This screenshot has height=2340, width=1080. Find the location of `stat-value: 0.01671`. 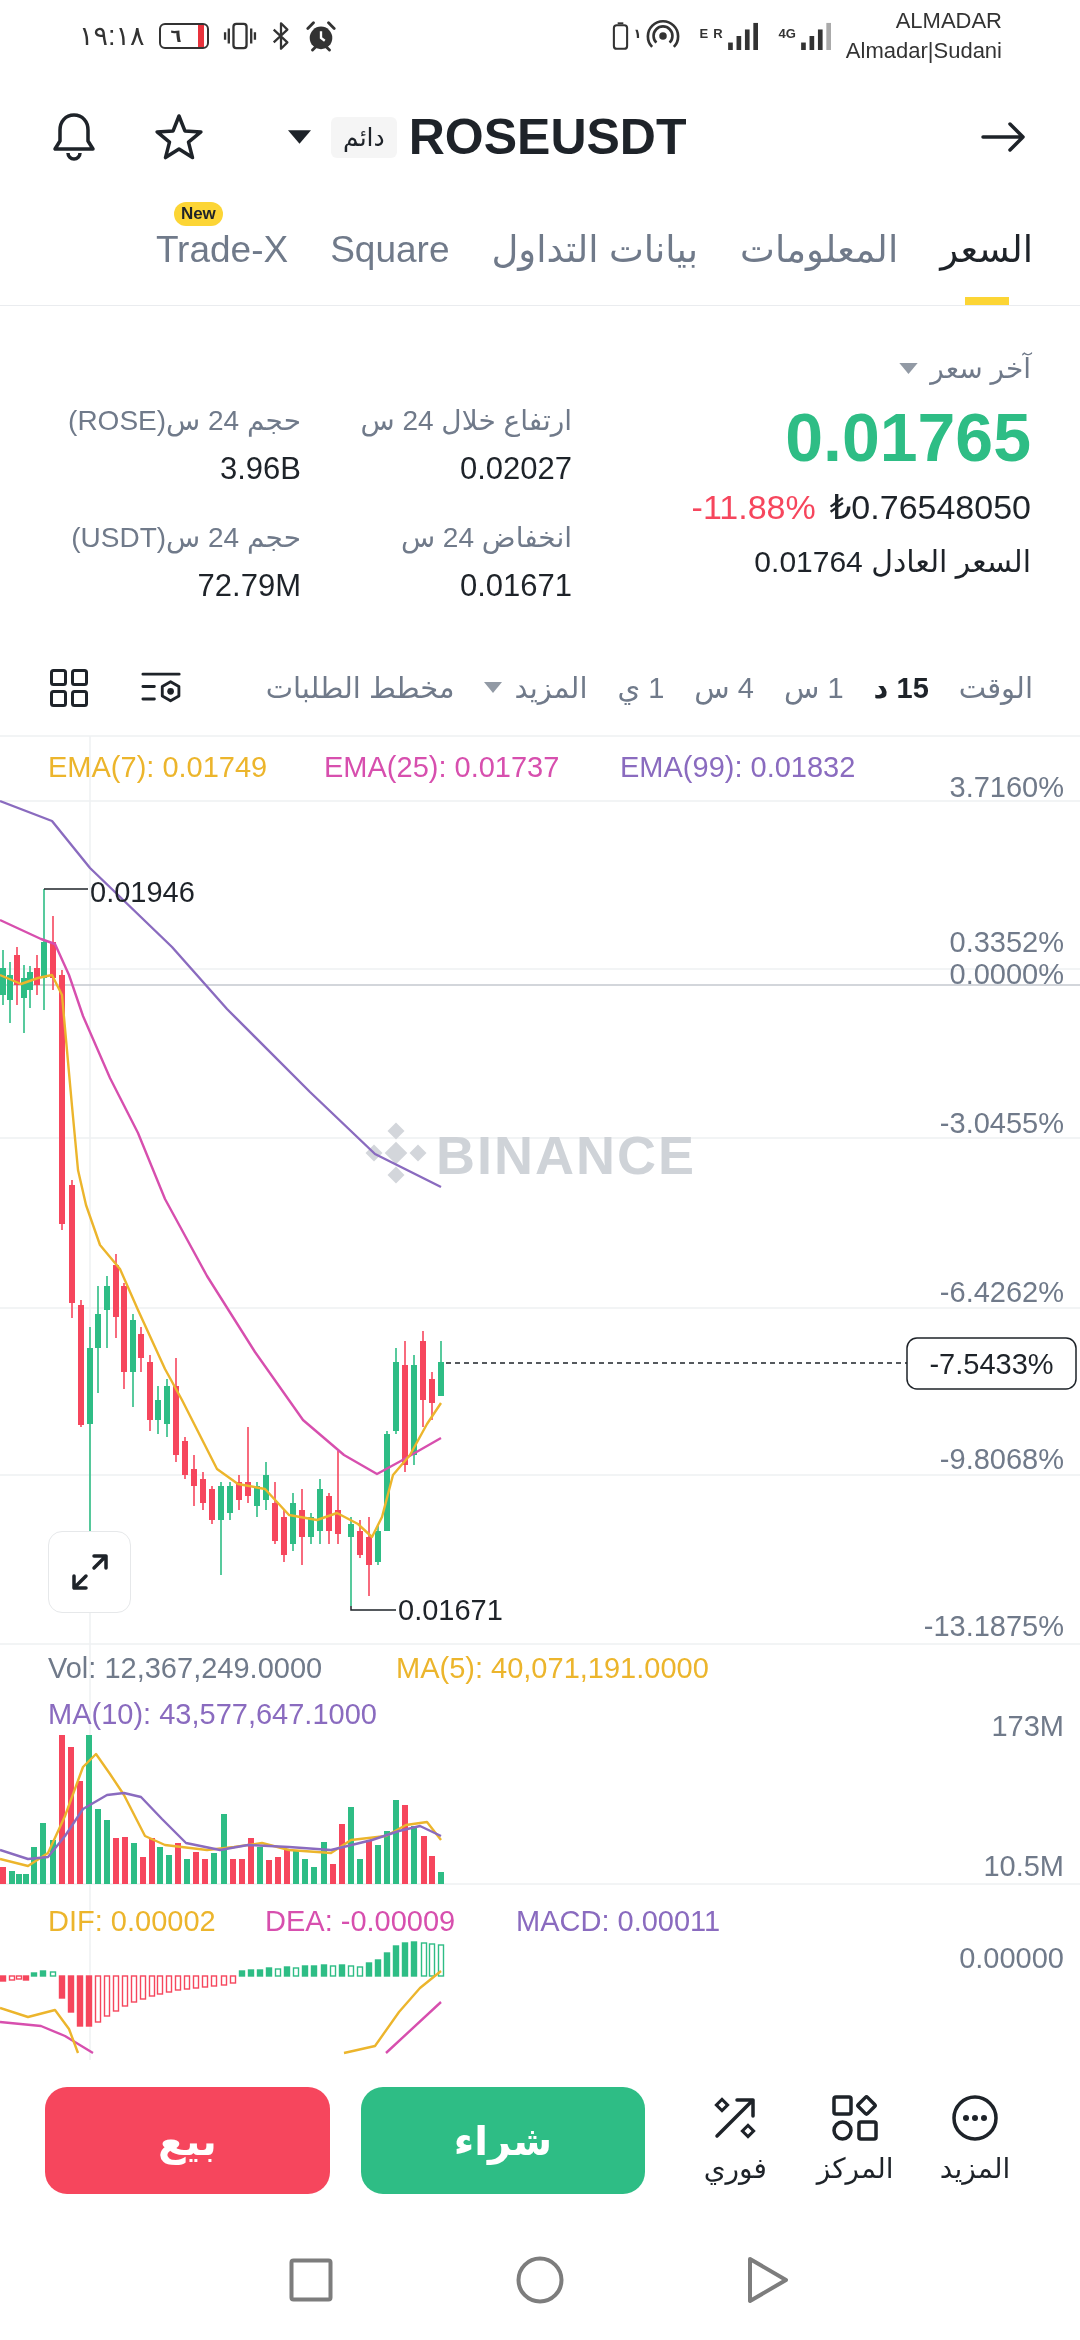

stat-value: 0.01671 is located at coordinates (515, 586).